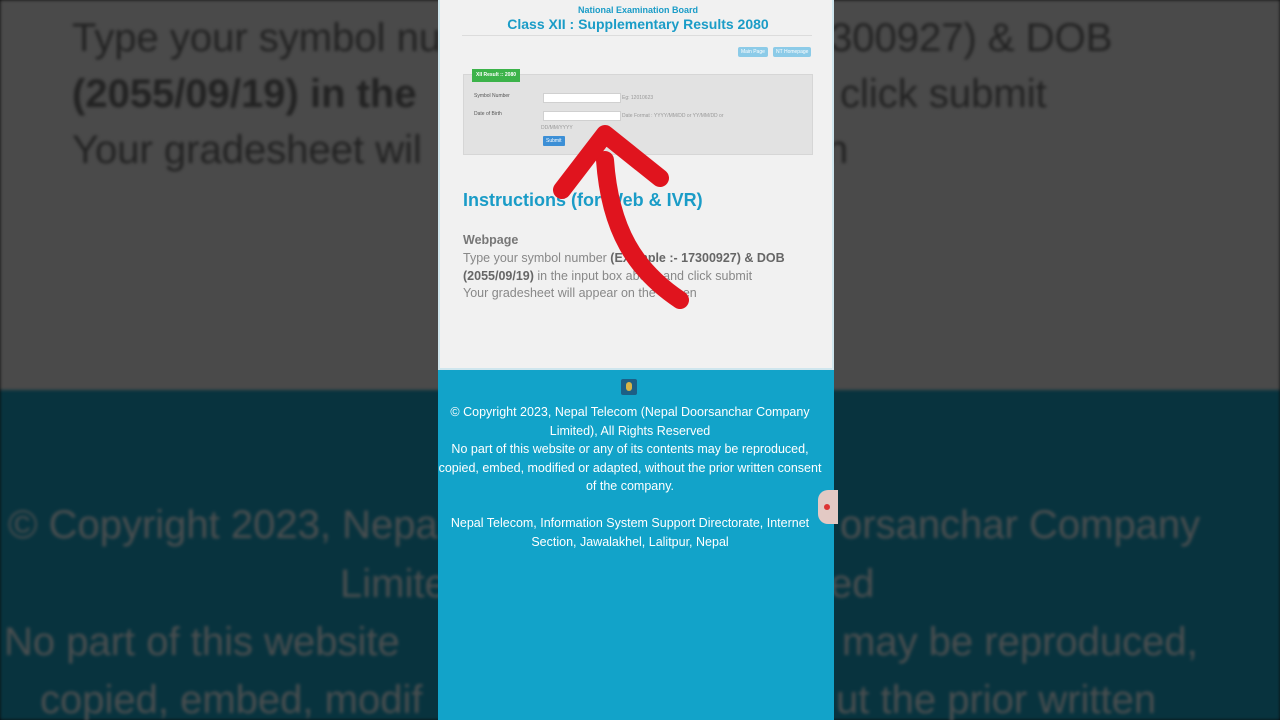  I want to click on board-name: National Examination Board, so click(638, 10).